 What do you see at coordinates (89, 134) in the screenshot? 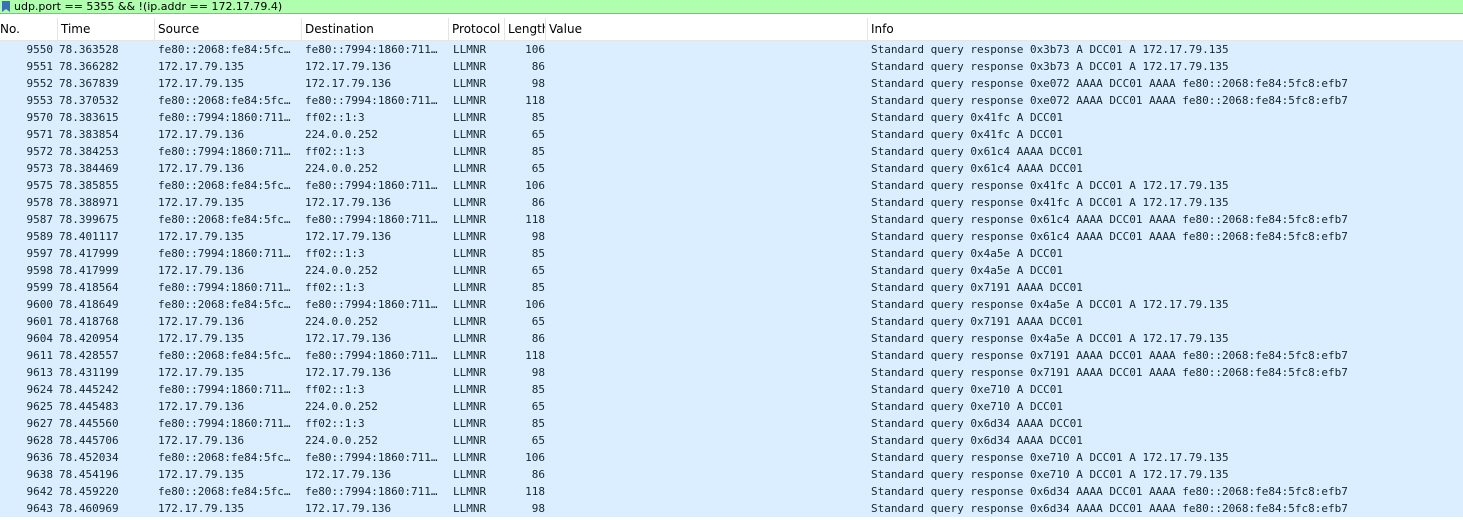
I see `packet-time: 78.383854` at bounding box center [89, 134].